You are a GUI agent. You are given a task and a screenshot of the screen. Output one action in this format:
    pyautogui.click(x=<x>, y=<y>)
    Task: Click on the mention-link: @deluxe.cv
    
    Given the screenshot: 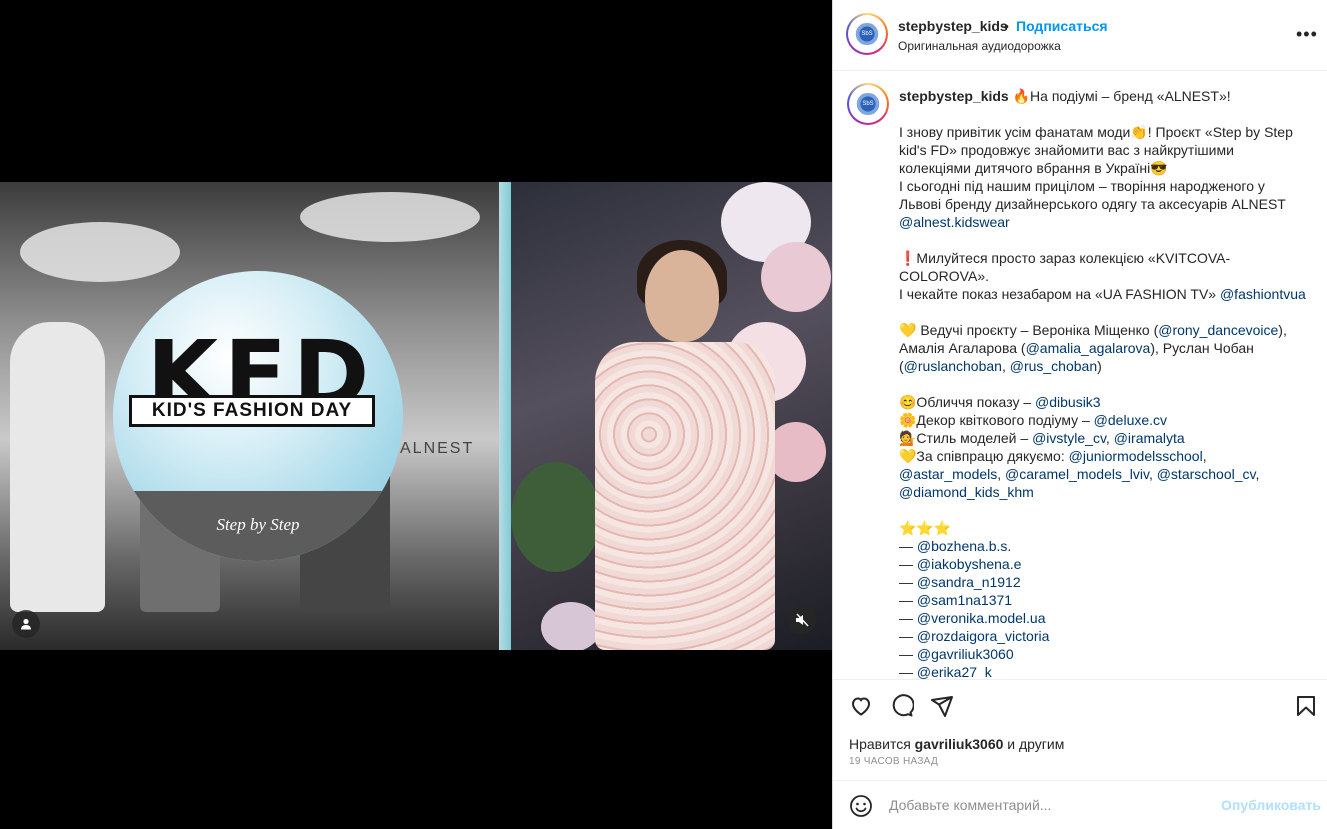 What is the action you would take?
    pyautogui.click(x=1130, y=420)
    